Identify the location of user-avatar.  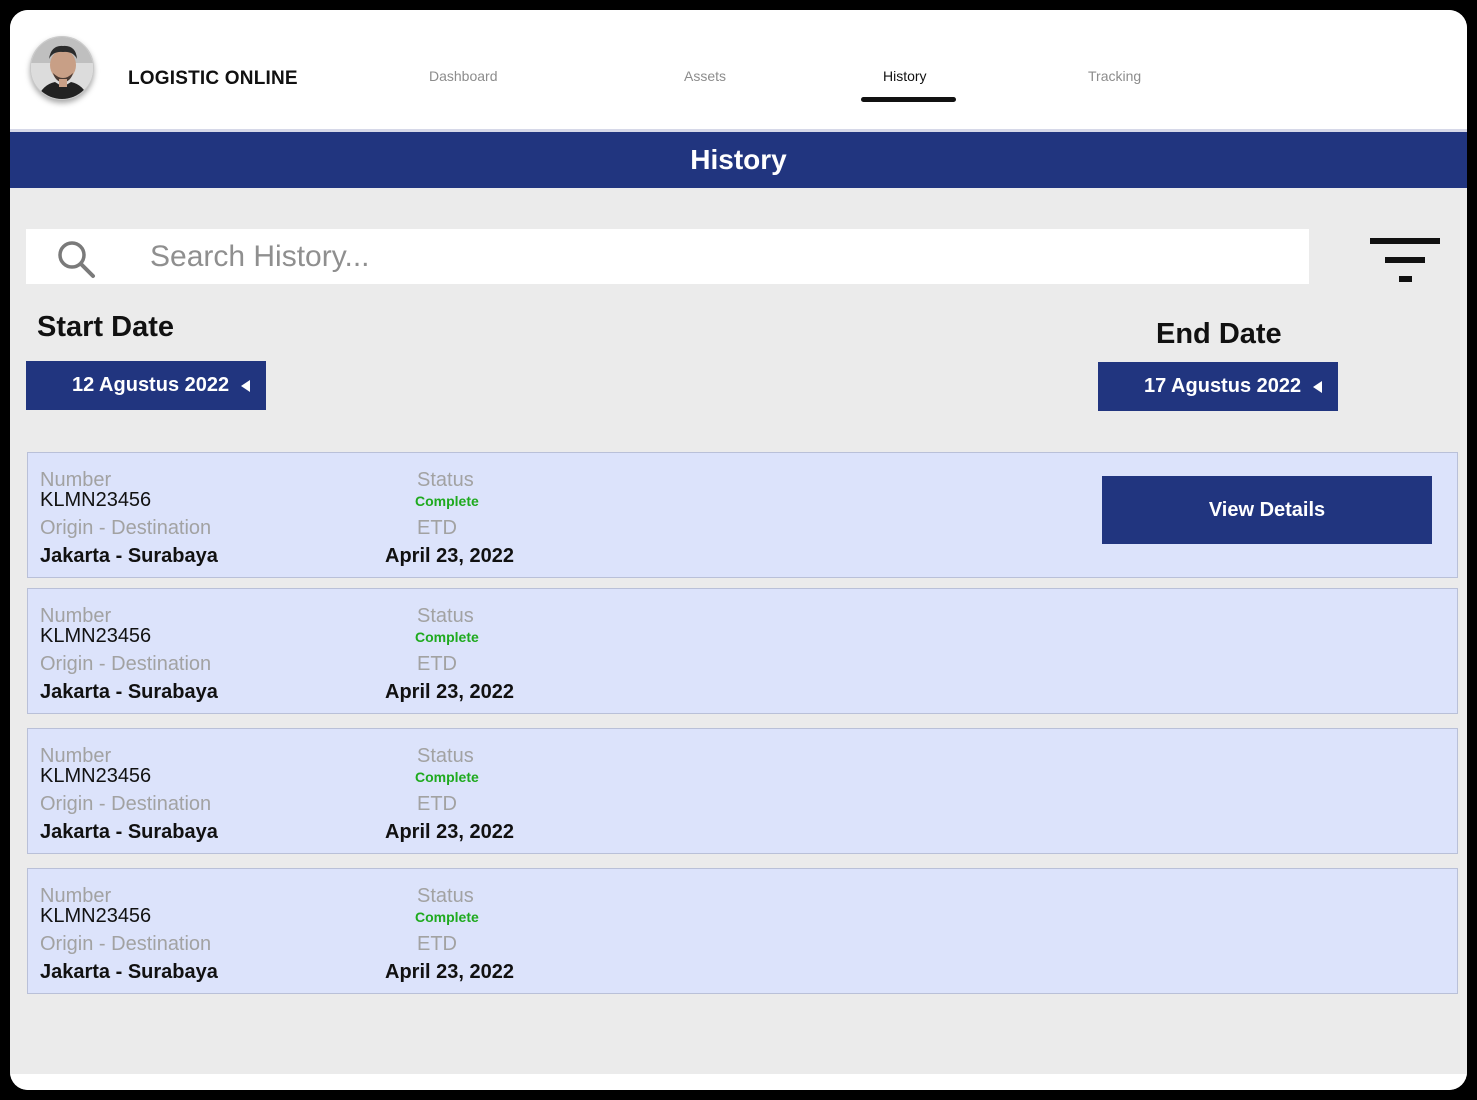
(62, 68).